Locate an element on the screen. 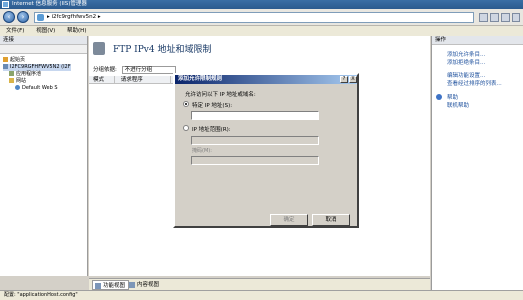  menu-bar: 文件(F) 视图(V) 帮助(H) is located at coordinates (261, 31).